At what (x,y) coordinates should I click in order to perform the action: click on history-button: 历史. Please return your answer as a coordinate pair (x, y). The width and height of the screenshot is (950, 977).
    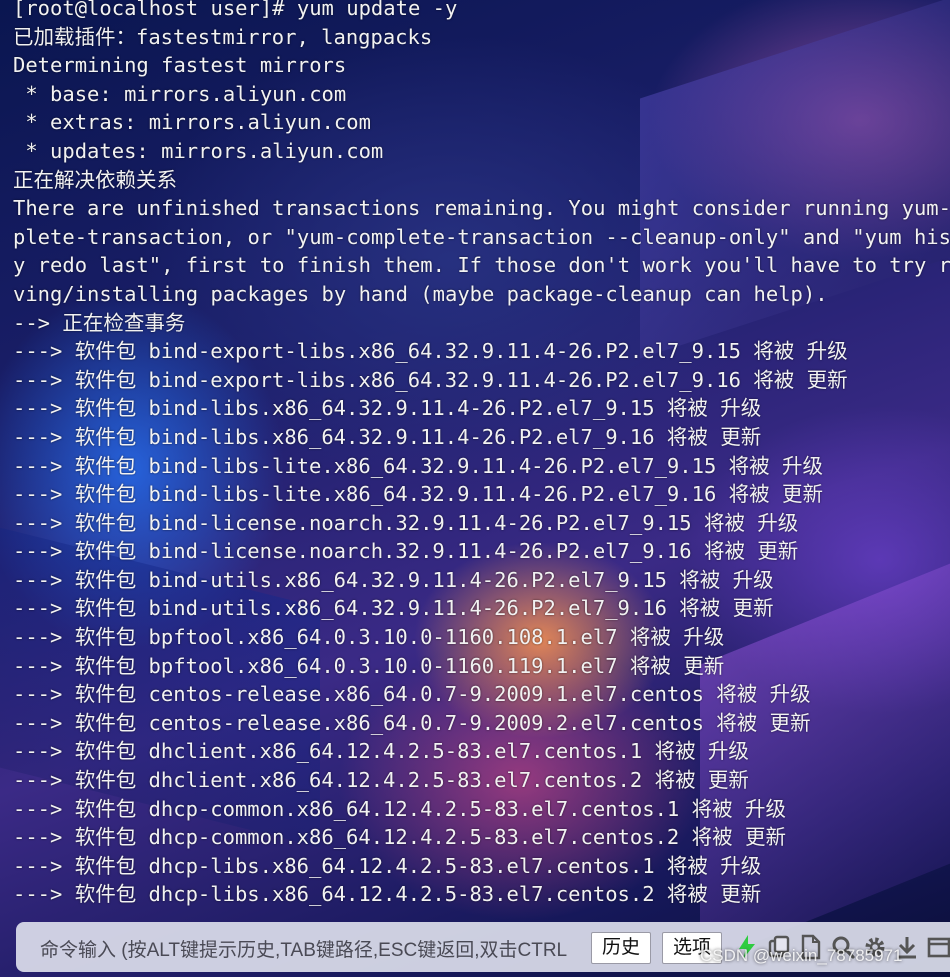
    Looking at the image, I should click on (621, 948).